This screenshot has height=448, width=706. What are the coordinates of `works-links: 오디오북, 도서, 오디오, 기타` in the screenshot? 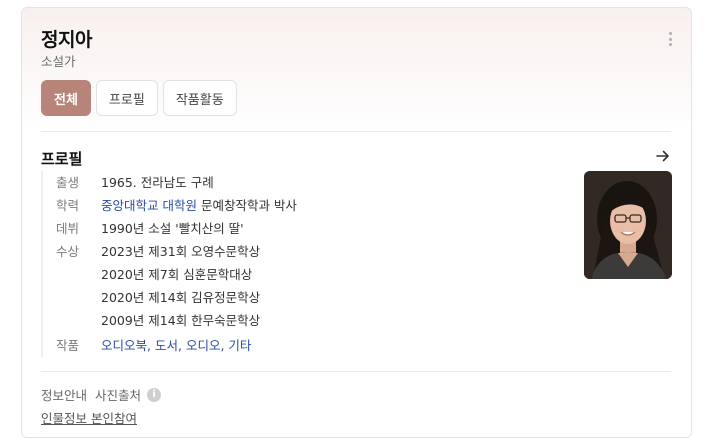 It's located at (176, 345).